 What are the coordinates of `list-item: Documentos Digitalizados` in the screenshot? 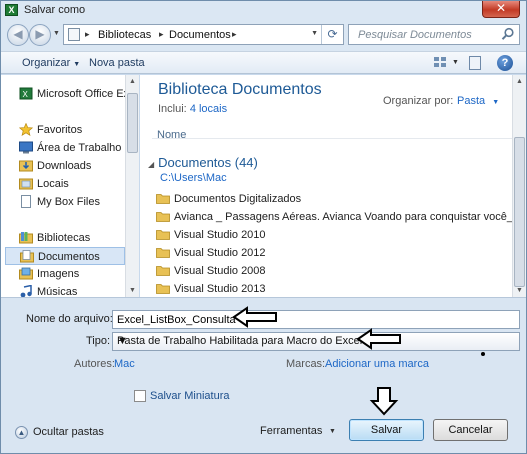 It's located at (334, 199).